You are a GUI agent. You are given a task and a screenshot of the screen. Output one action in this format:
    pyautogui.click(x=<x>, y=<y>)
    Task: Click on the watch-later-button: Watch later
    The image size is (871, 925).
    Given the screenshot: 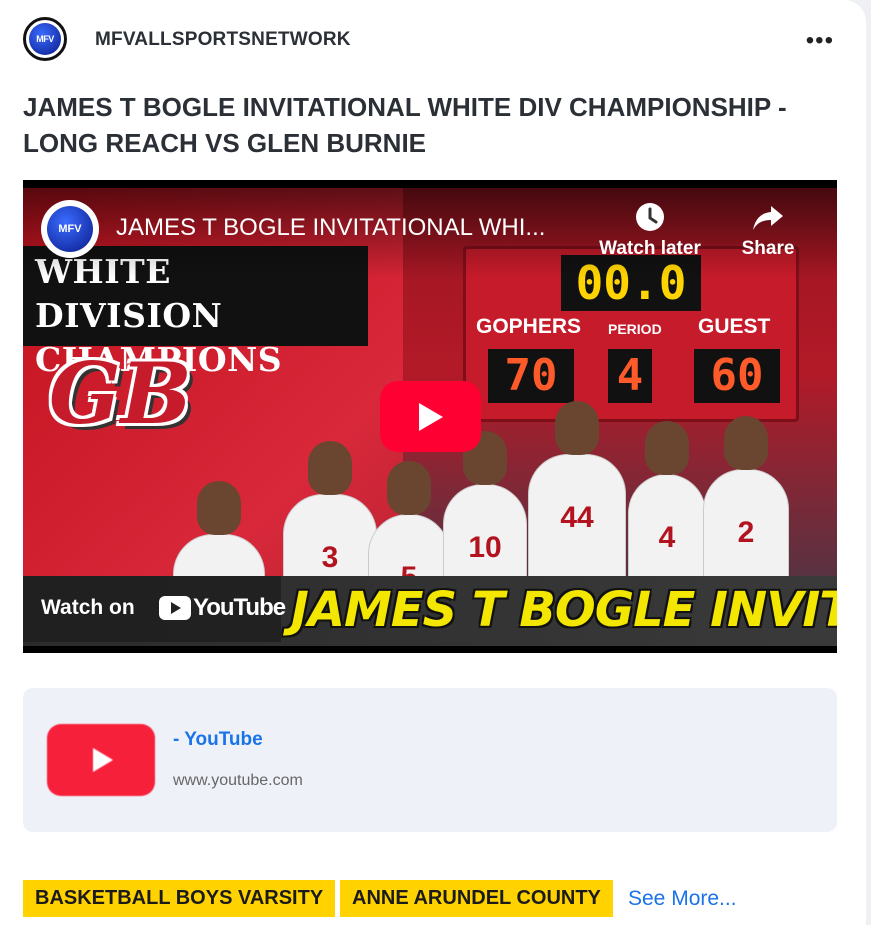 What is the action you would take?
    pyautogui.click(x=650, y=230)
    